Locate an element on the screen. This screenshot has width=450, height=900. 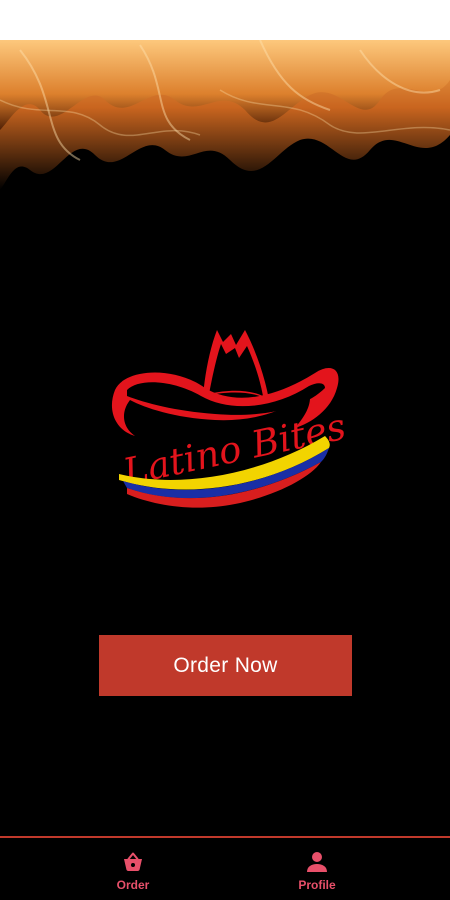
nav-item-order: Order is located at coordinates (133, 874).